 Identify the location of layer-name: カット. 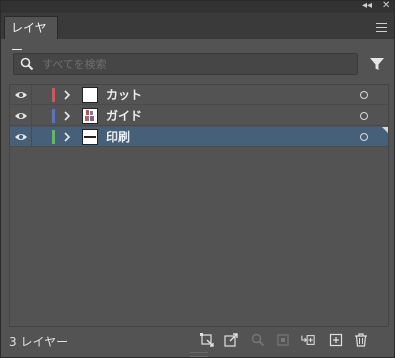
(124, 95).